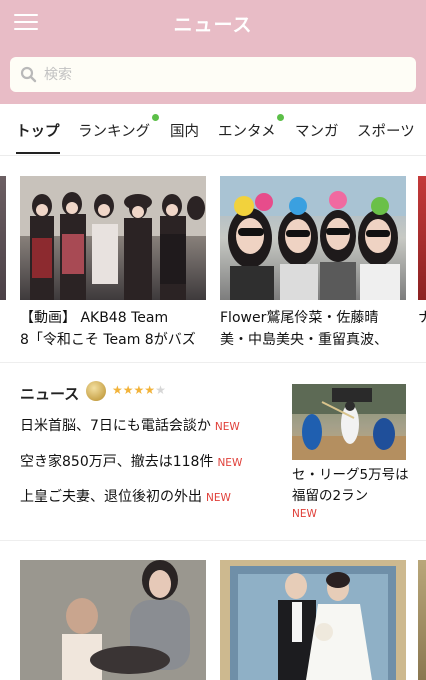 This screenshot has height=680, width=426. Describe the element at coordinates (94, 318) in the screenshot. I see `caption-line: 【動画】 AKB48 Team` at that location.